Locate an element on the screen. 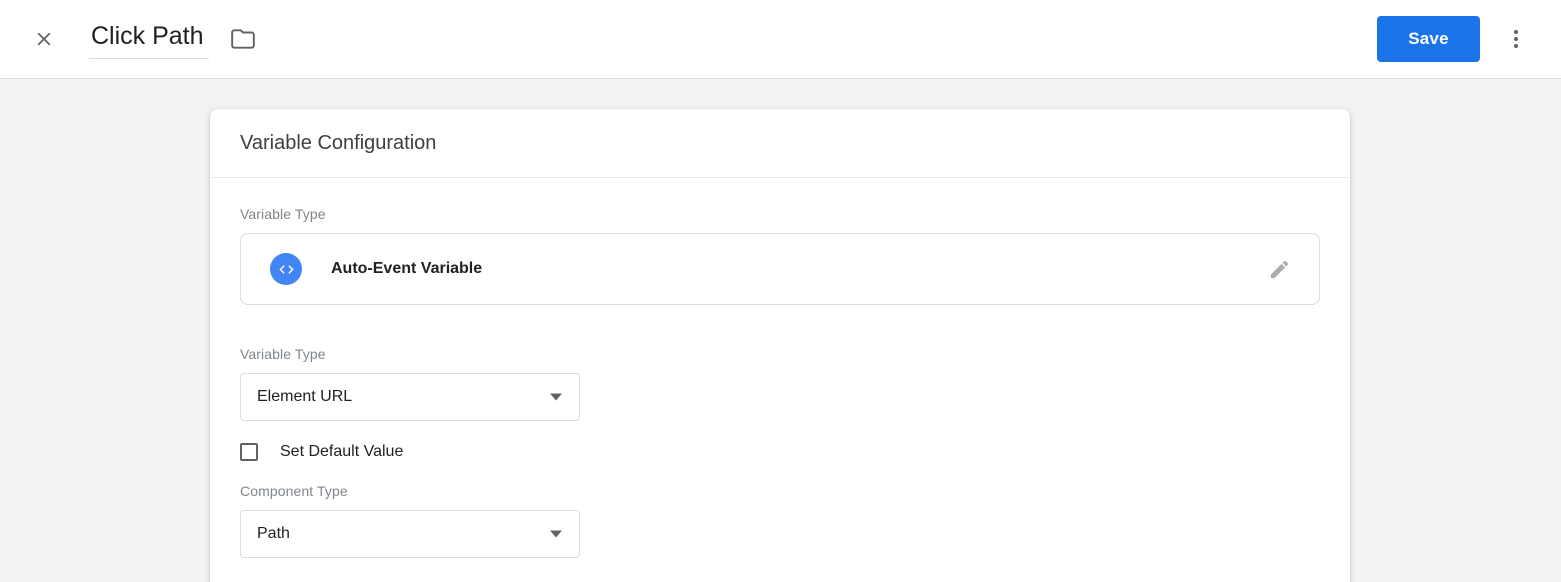 This screenshot has height=582, width=1561. variable-type-select: Element URL is located at coordinates (410, 397).